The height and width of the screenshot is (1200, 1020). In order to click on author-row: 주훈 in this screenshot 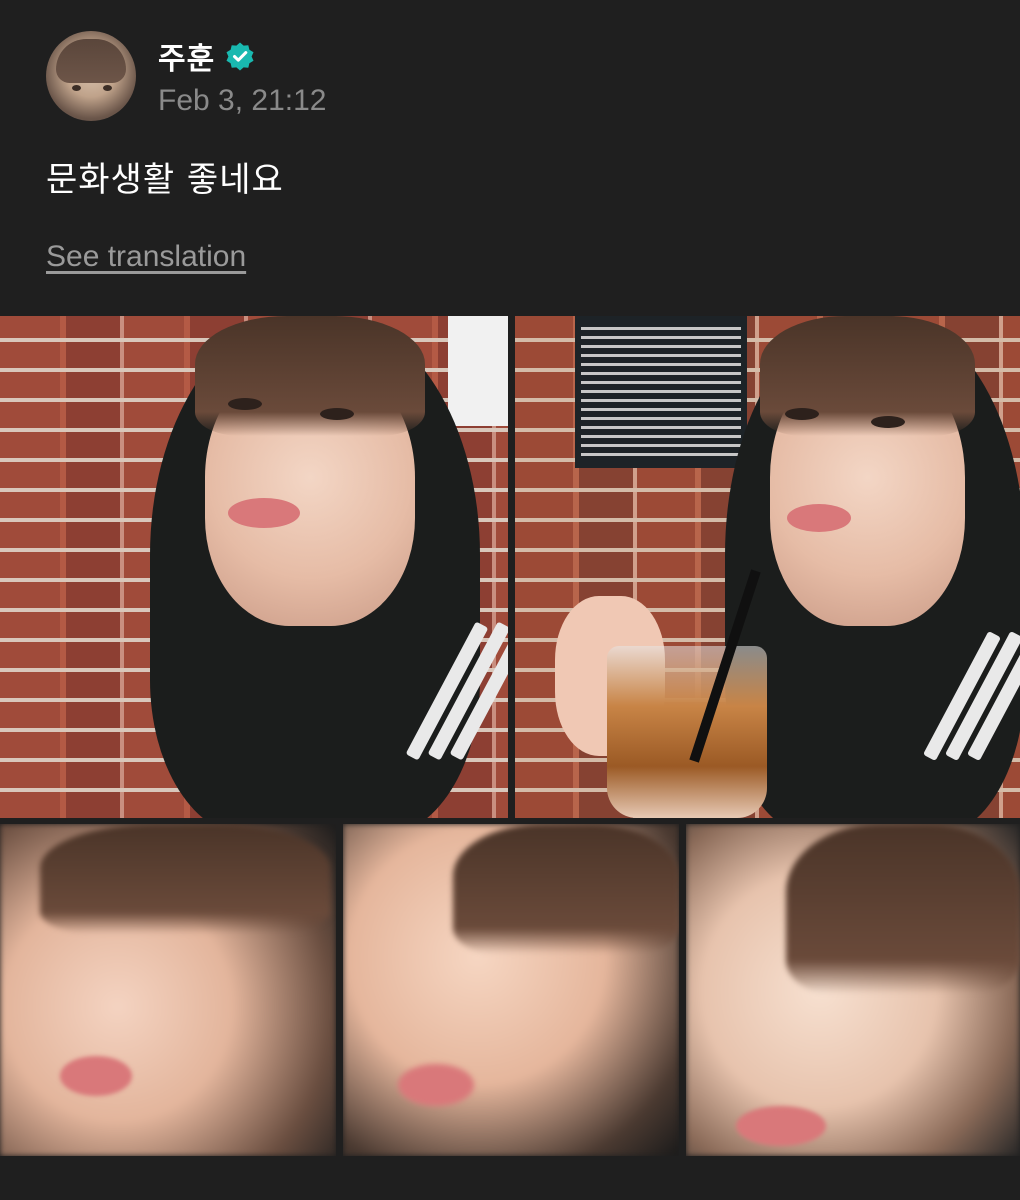, I will do `click(242, 56)`.